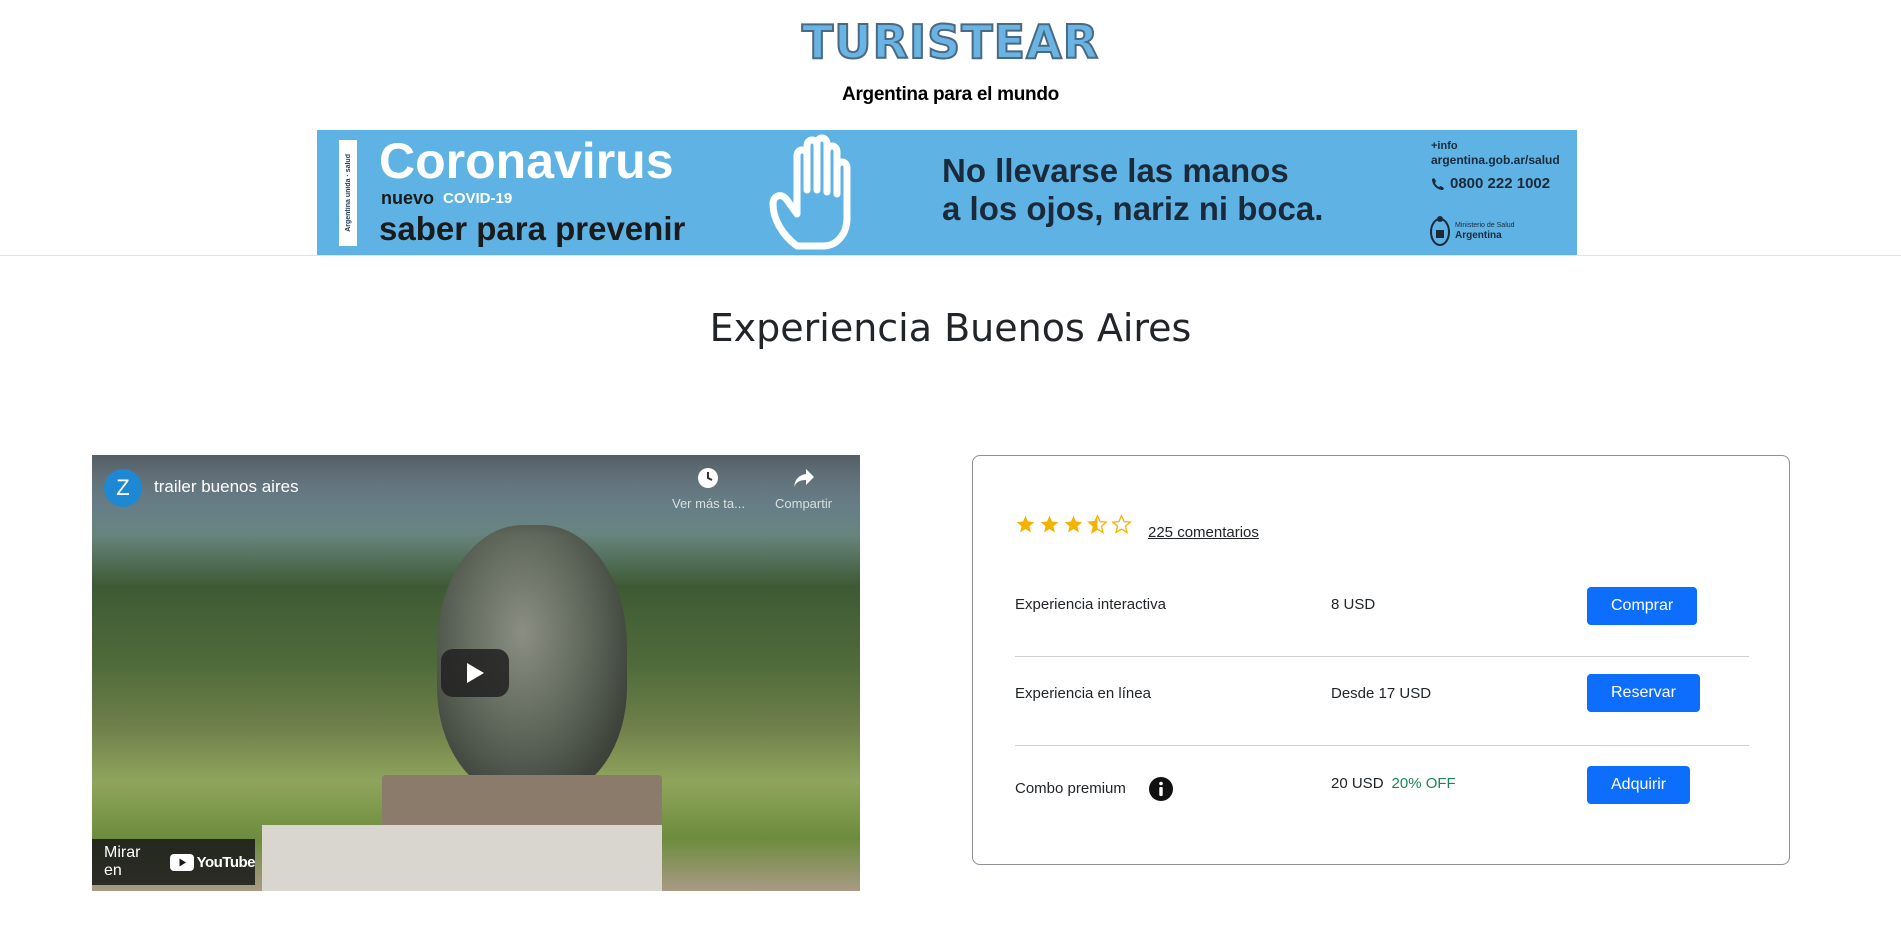  Describe the element at coordinates (1357, 783) in the screenshot. I see `offer-price: 20 USD` at that location.